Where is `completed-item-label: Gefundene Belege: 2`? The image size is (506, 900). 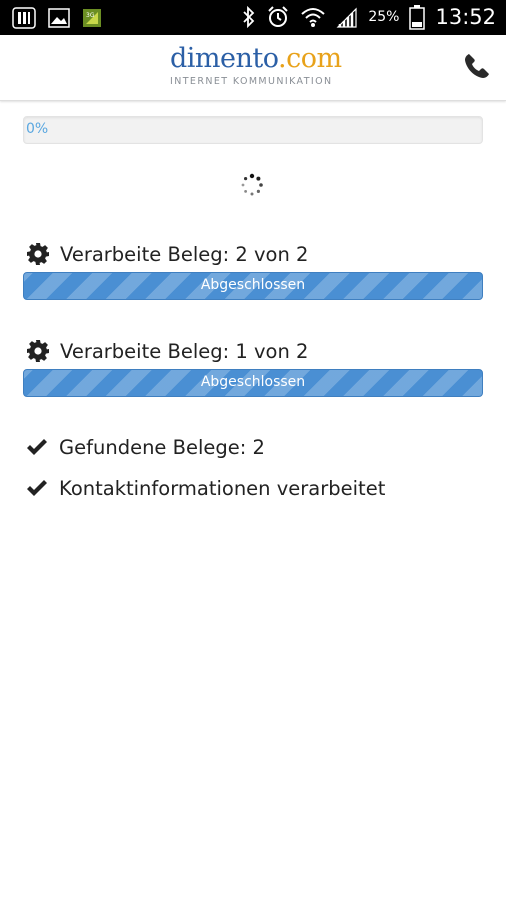
completed-item-label: Gefundene Belege: 2 is located at coordinates (162, 447).